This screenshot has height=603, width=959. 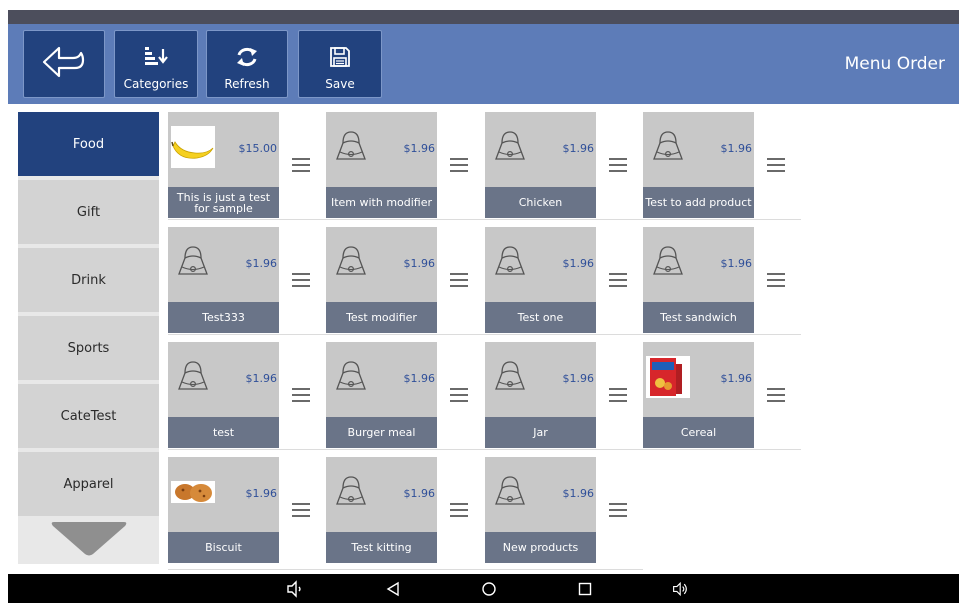 What do you see at coordinates (540, 510) in the screenshot?
I see `product-tile-new-products: $1.96 New products` at bounding box center [540, 510].